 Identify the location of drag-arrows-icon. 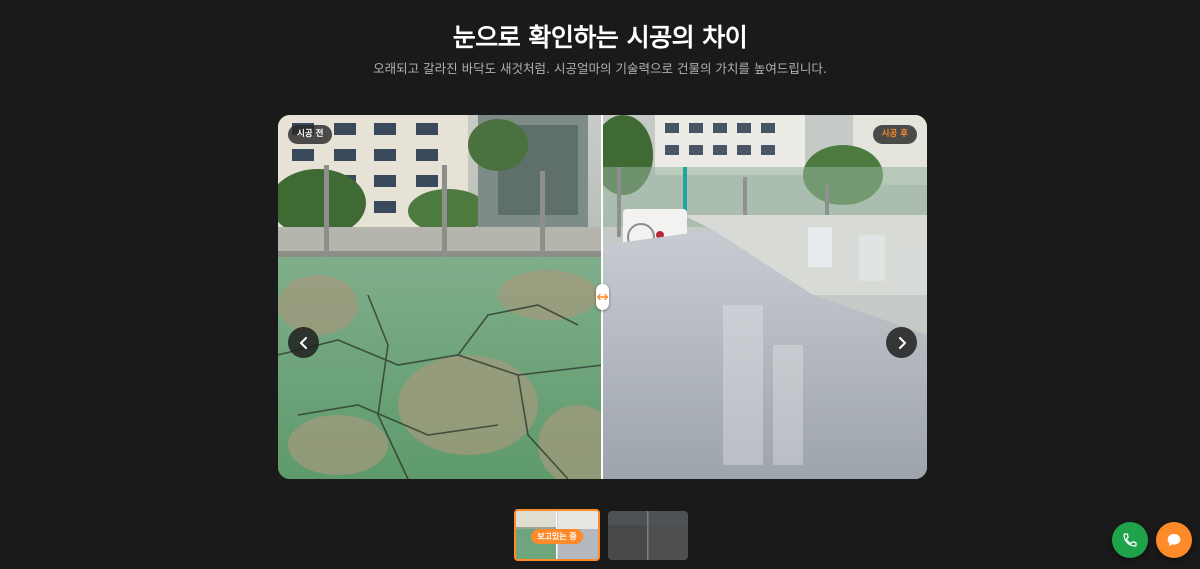
(602, 297).